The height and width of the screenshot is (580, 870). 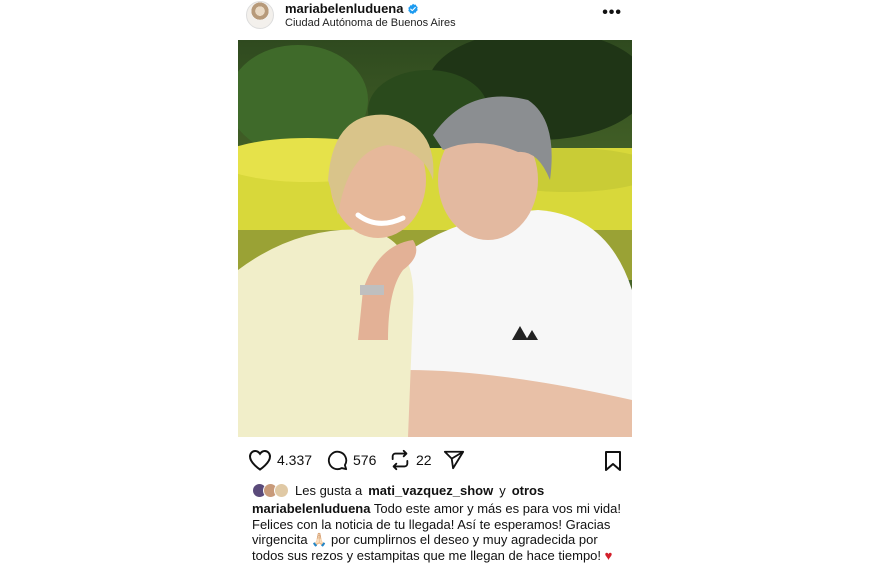 I want to click on share-icon, so click(x=454, y=460).